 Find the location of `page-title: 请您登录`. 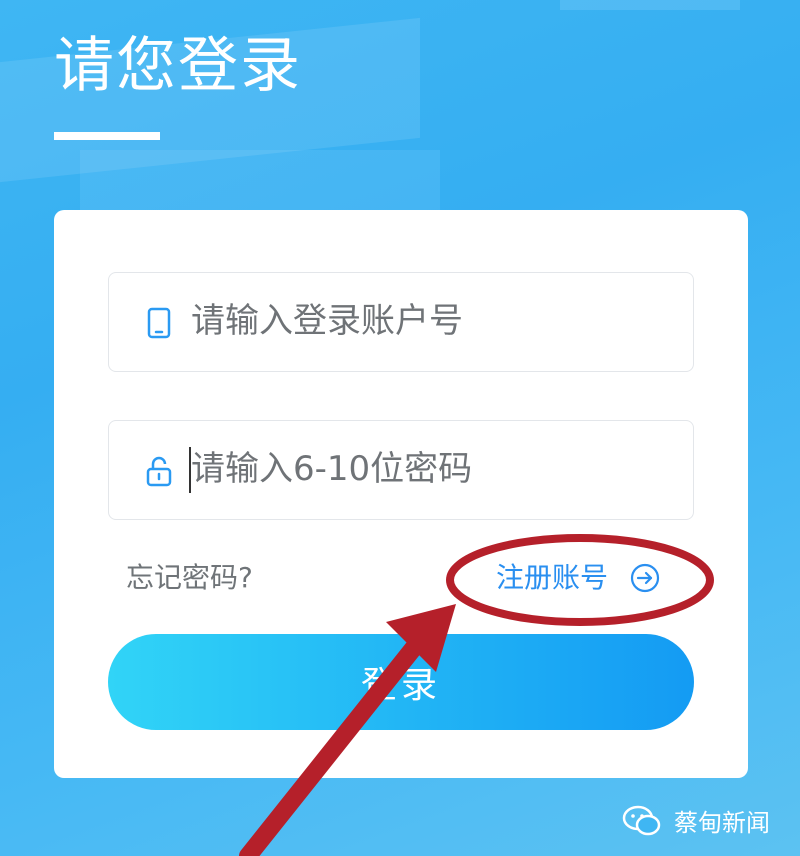

page-title: 请您登录 is located at coordinates (178, 66).